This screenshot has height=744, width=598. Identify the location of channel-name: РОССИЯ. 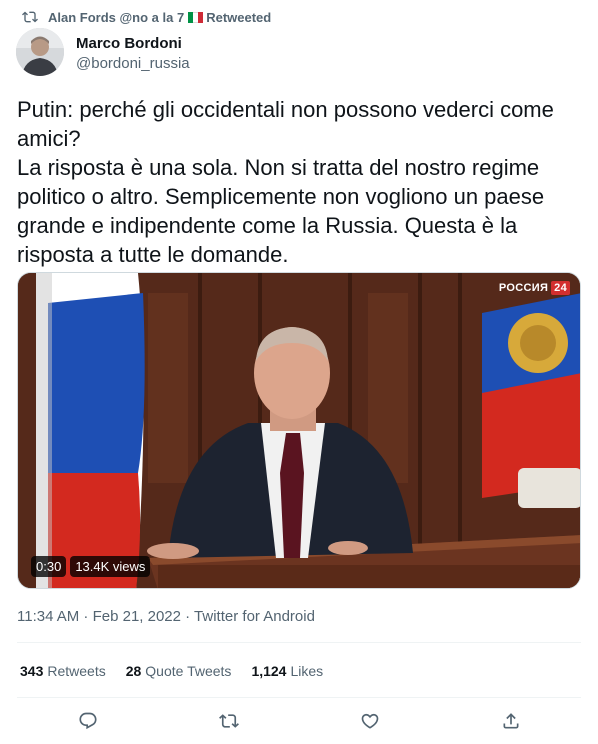
(523, 288).